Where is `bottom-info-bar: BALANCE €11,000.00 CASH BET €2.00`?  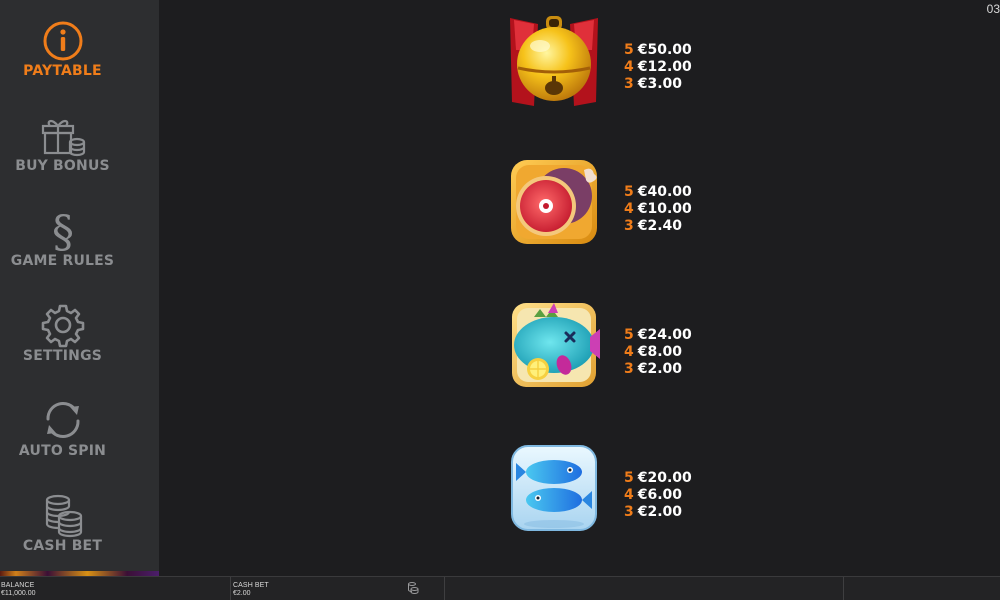 bottom-info-bar: BALANCE €11,000.00 CASH BET €2.00 is located at coordinates (500, 588).